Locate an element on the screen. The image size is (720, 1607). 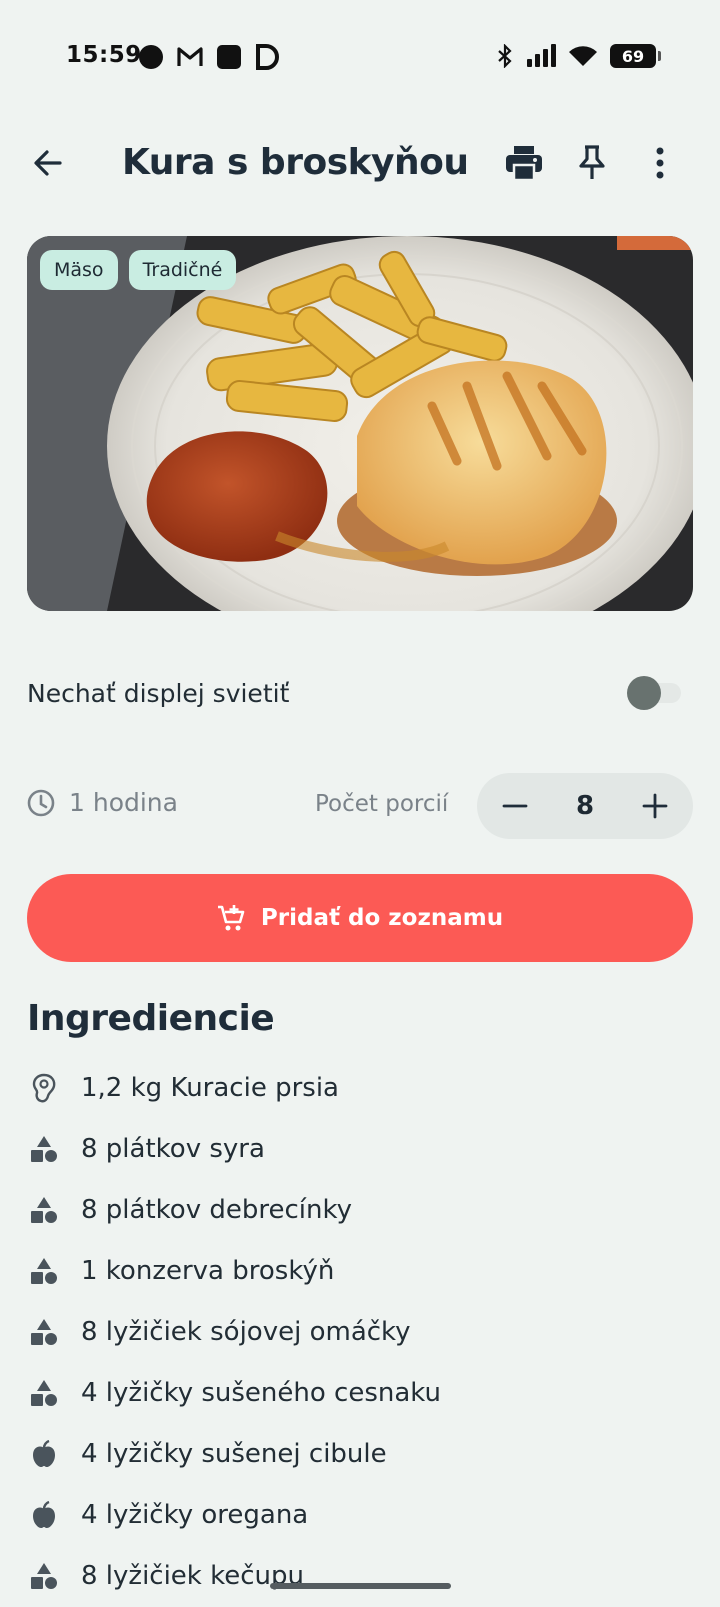
signal-icon is located at coordinates (541, 55).